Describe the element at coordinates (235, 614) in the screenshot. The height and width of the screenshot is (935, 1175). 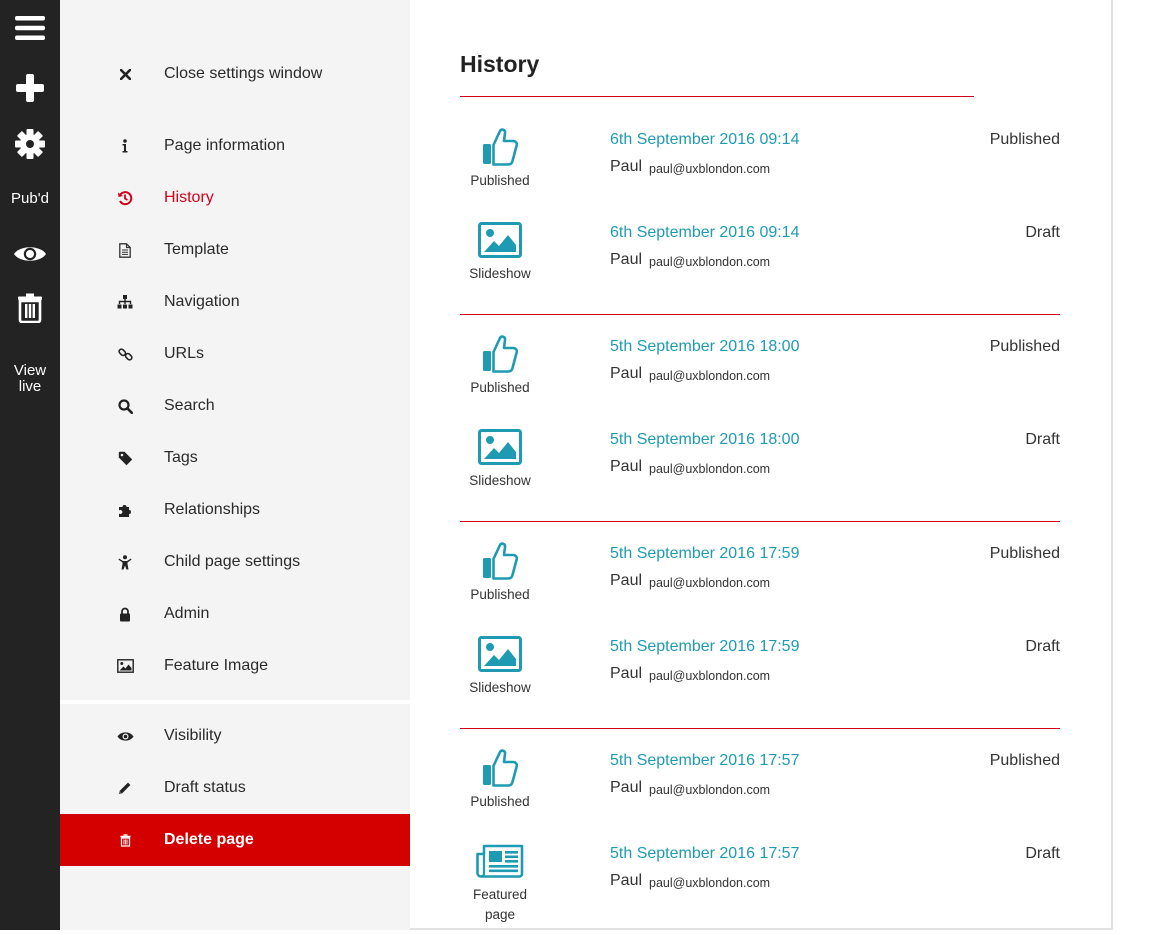
I see `admin-item: Admin` at that location.